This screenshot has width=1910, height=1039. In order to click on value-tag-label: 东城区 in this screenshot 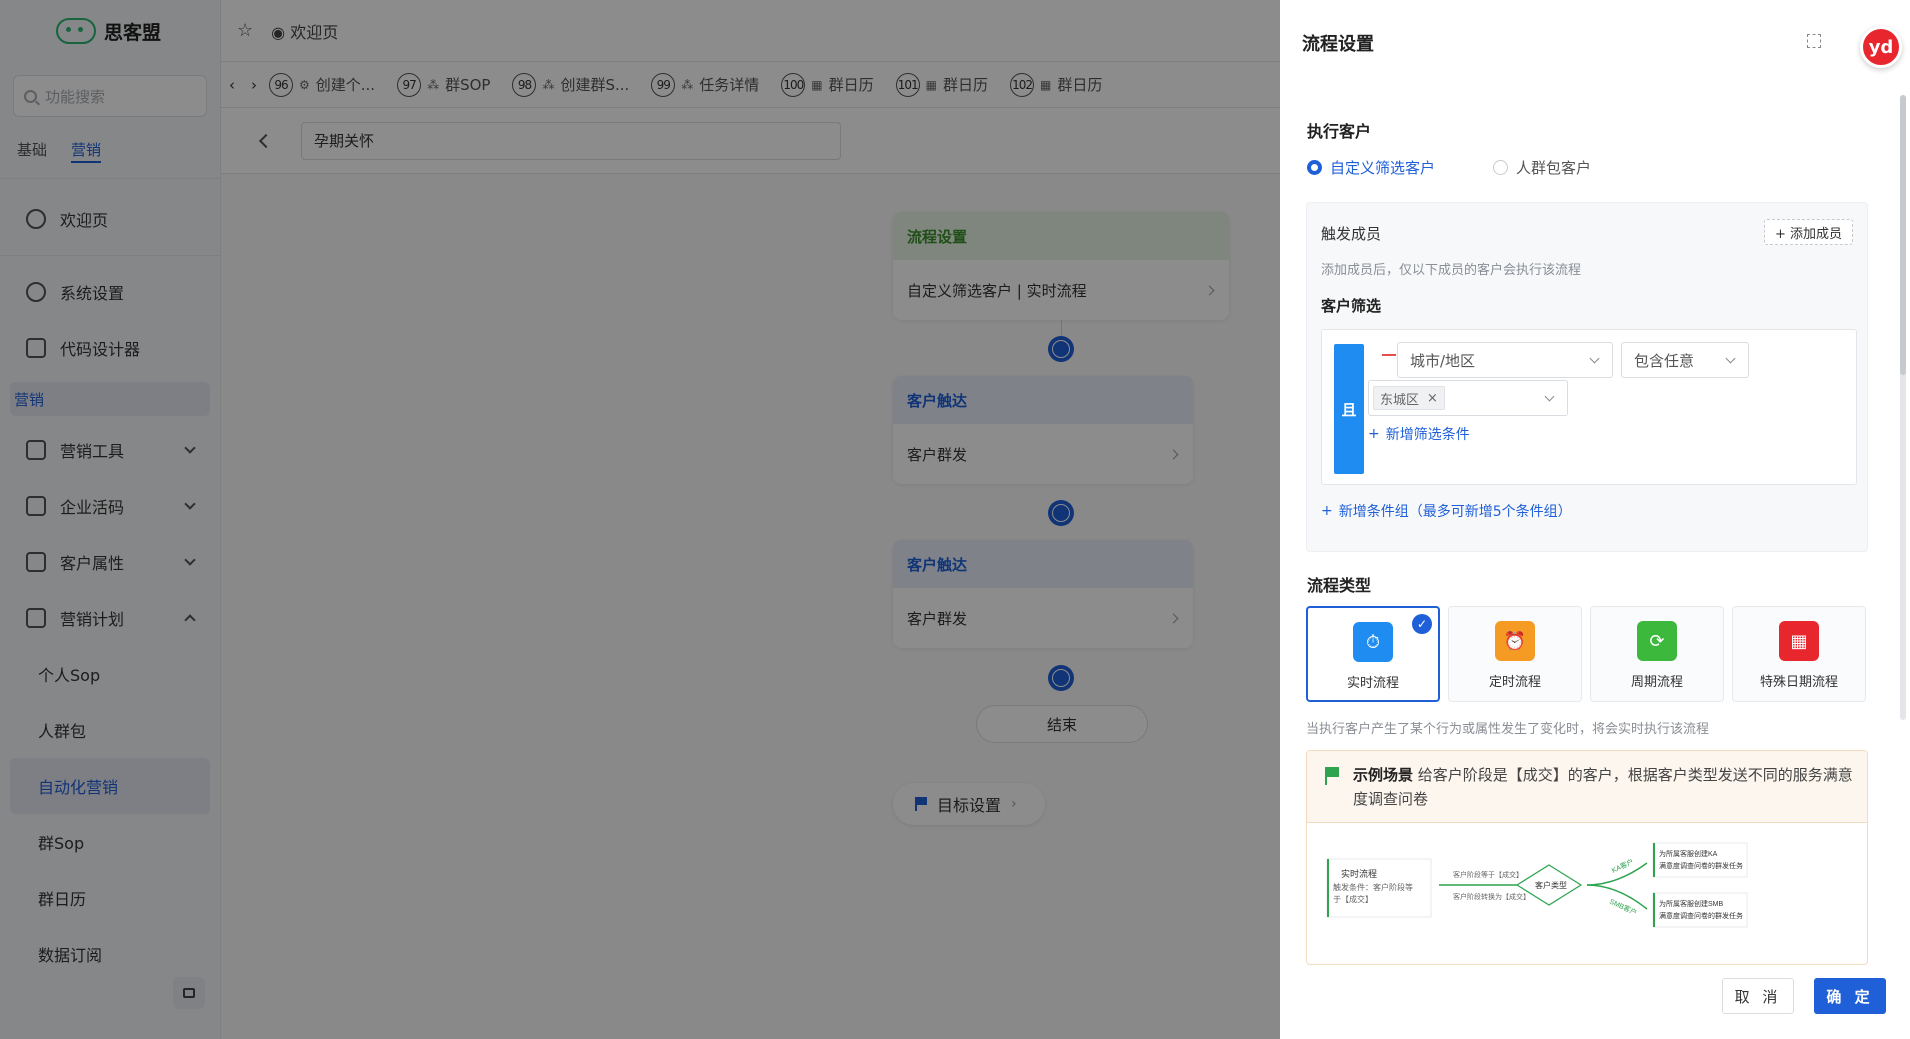, I will do `click(1400, 400)`.